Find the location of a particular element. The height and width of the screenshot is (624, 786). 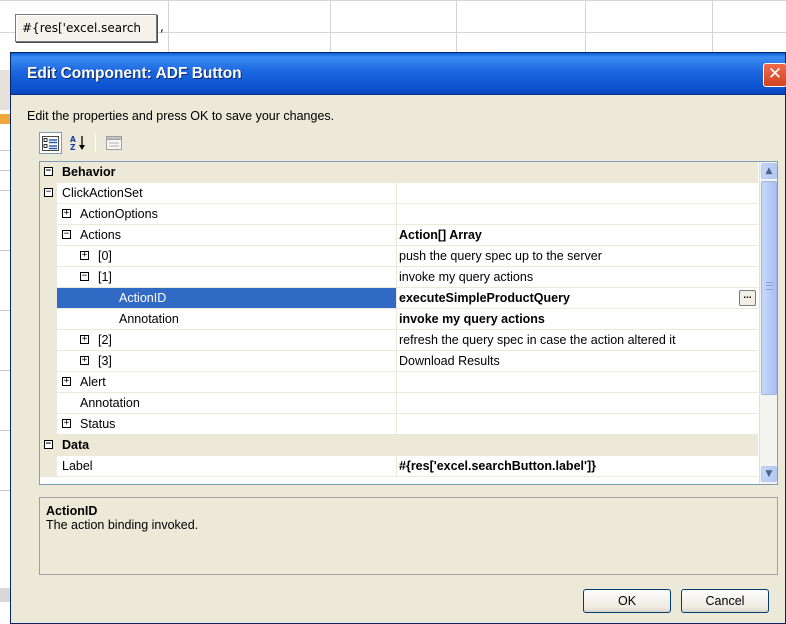

property-name: [3] is located at coordinates (105, 361).